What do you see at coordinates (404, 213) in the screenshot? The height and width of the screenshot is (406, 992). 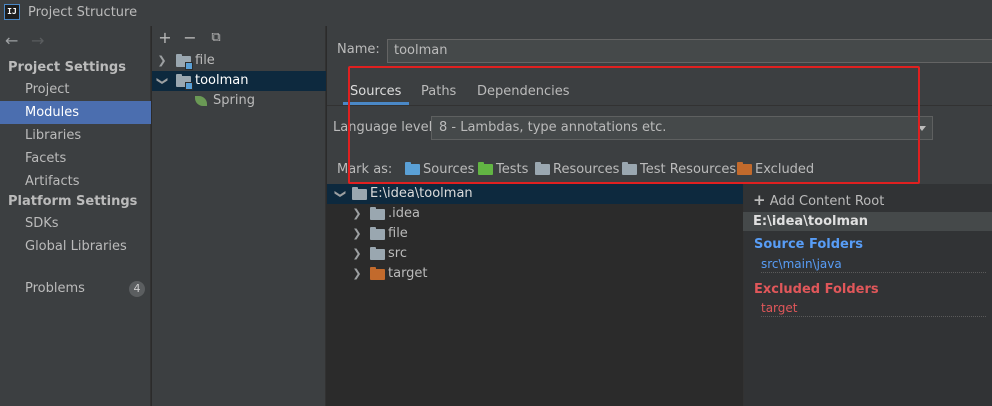 I see `folder-label: .idea` at bounding box center [404, 213].